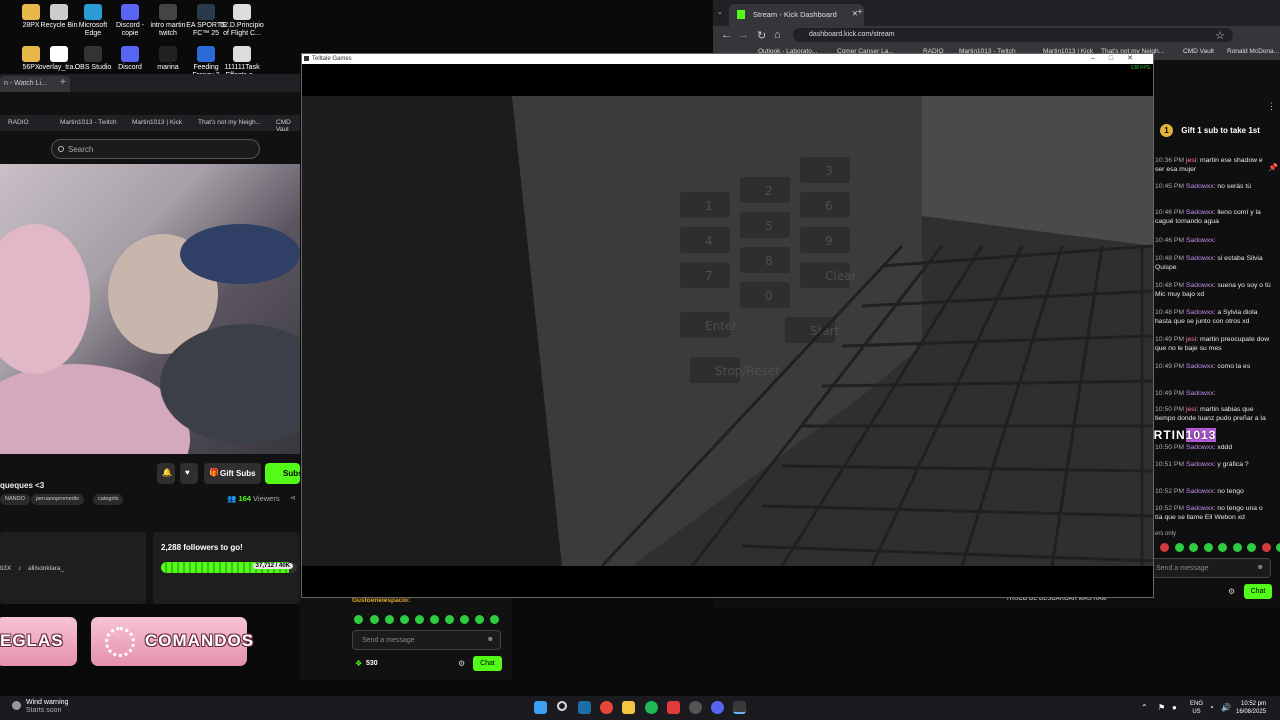 The height and width of the screenshot is (720, 1280). What do you see at coordinates (108, 499) in the screenshot?
I see `stream-tag: categirls` at bounding box center [108, 499].